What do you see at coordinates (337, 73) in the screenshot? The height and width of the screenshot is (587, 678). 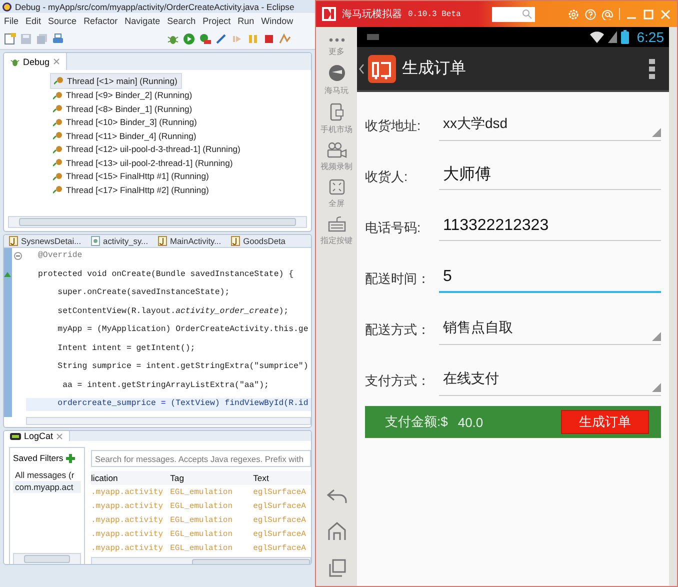 I see `round-logo-icon` at bounding box center [337, 73].